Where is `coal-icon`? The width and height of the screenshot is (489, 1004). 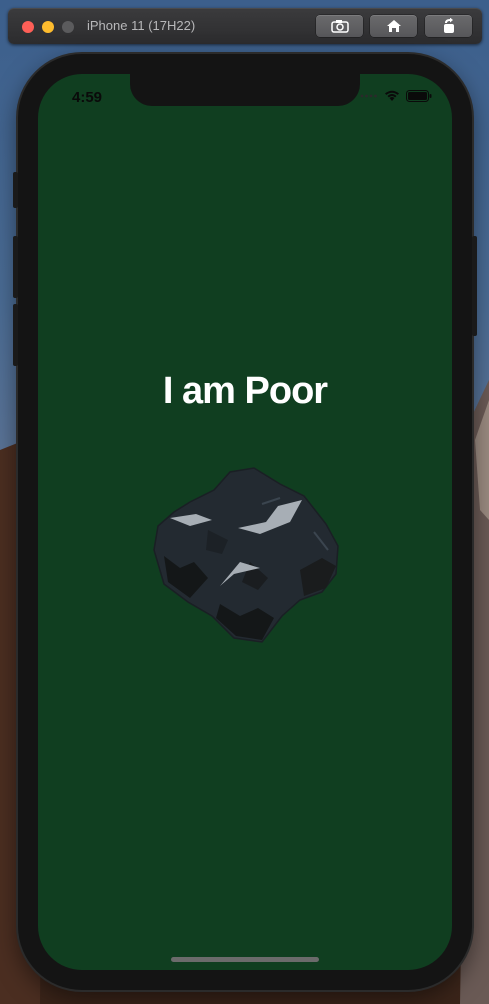 coal-icon is located at coordinates (246, 555).